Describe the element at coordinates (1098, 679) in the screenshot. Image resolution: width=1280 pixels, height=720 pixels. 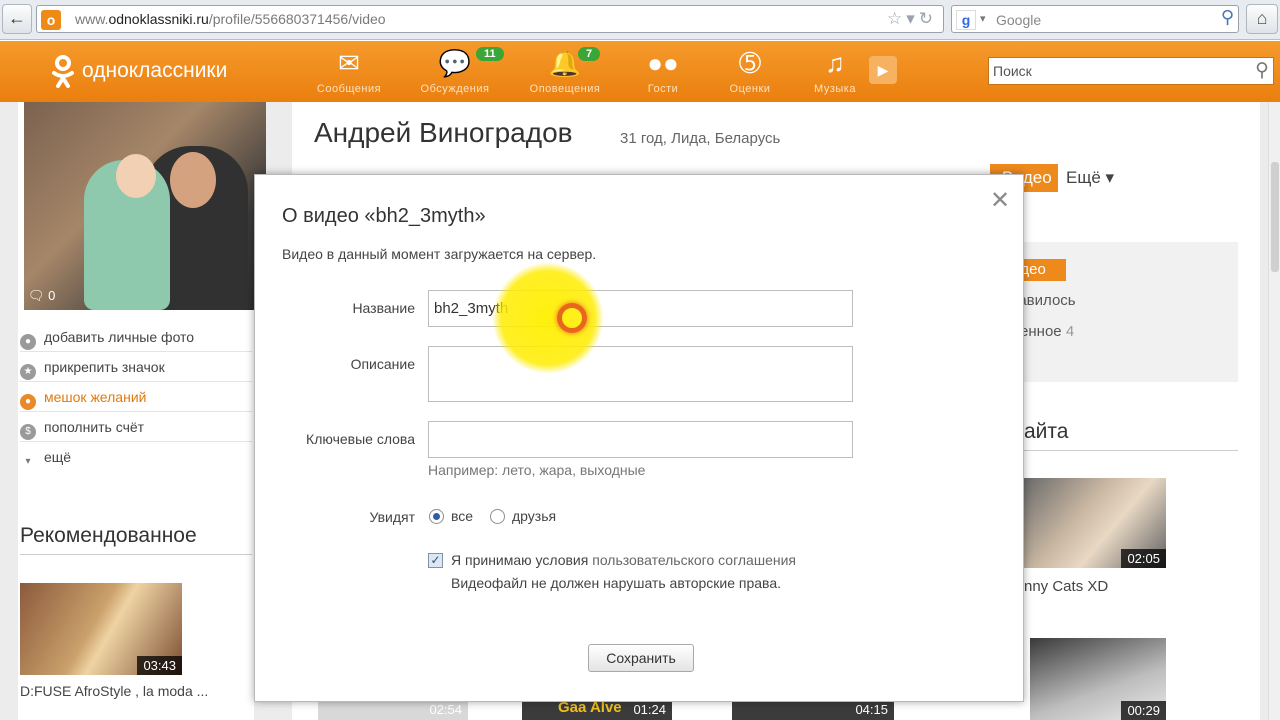
I see `video-thumbnail: 00:29` at that location.